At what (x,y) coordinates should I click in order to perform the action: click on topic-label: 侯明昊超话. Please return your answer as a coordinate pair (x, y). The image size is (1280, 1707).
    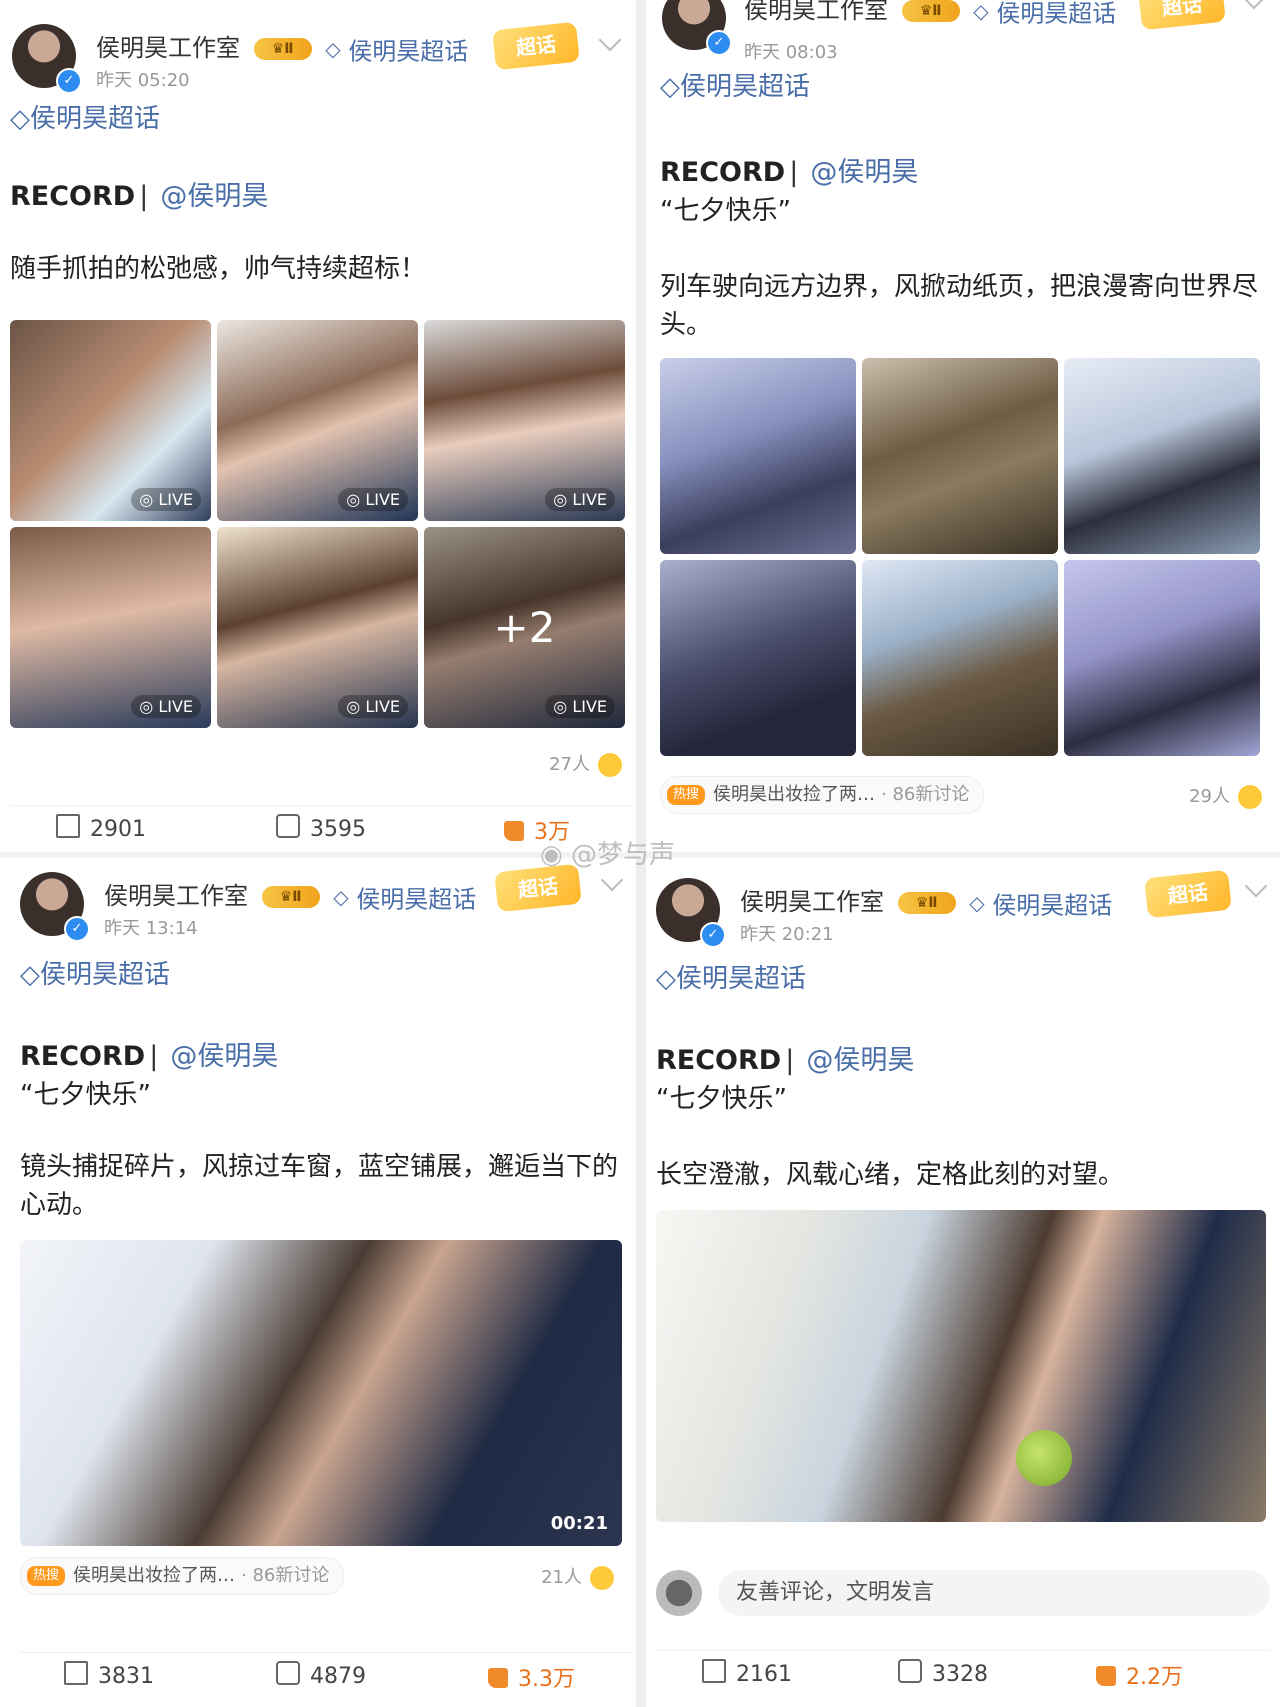
    Looking at the image, I should click on (745, 87).